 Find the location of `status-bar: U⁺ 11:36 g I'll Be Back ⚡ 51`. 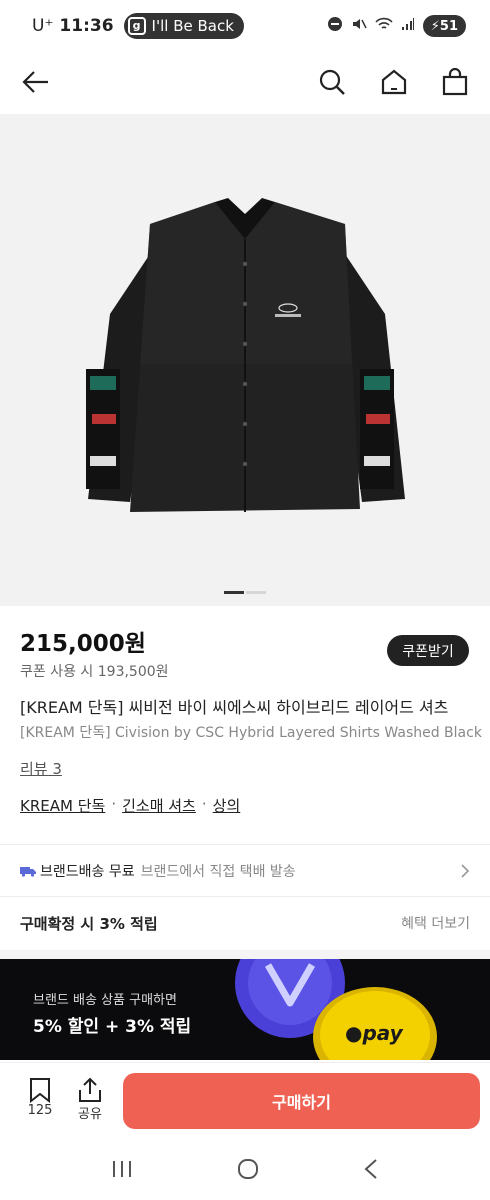

status-bar: U⁺ 11:36 g I'll Be Back ⚡ 51 is located at coordinates (245, 26).